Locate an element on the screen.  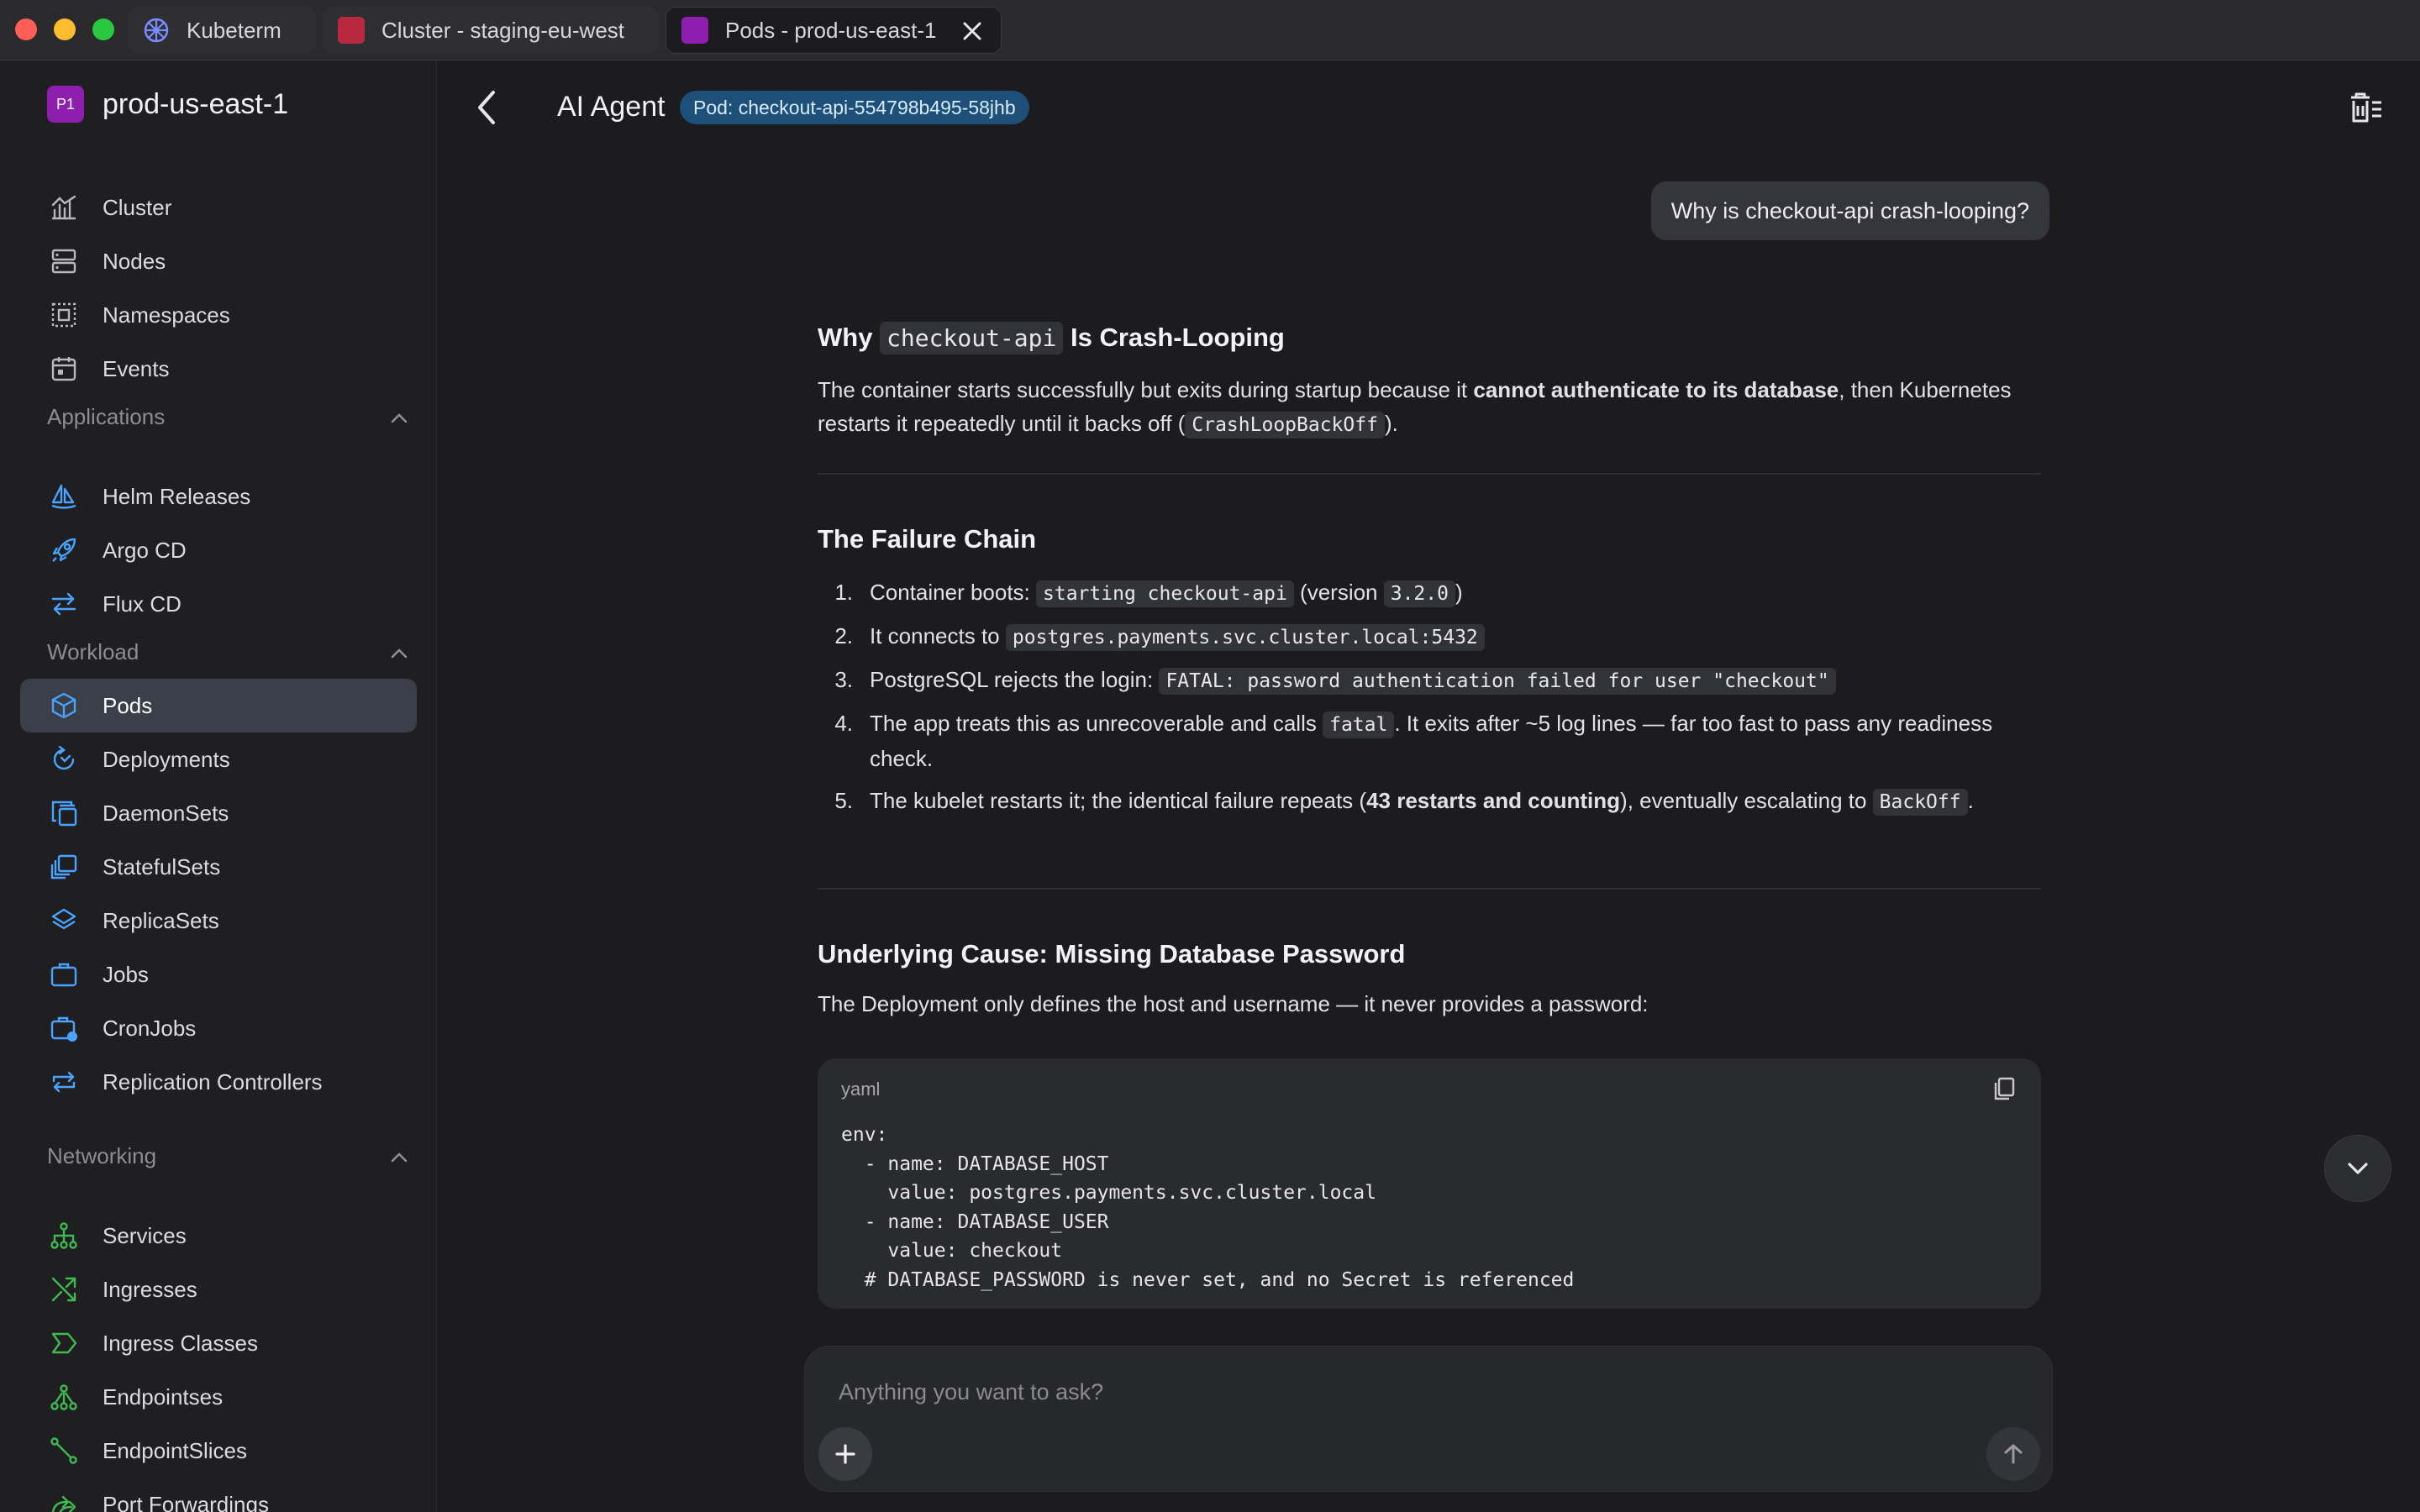
sidebar-item-jobs: Jobs is located at coordinates (218, 974).